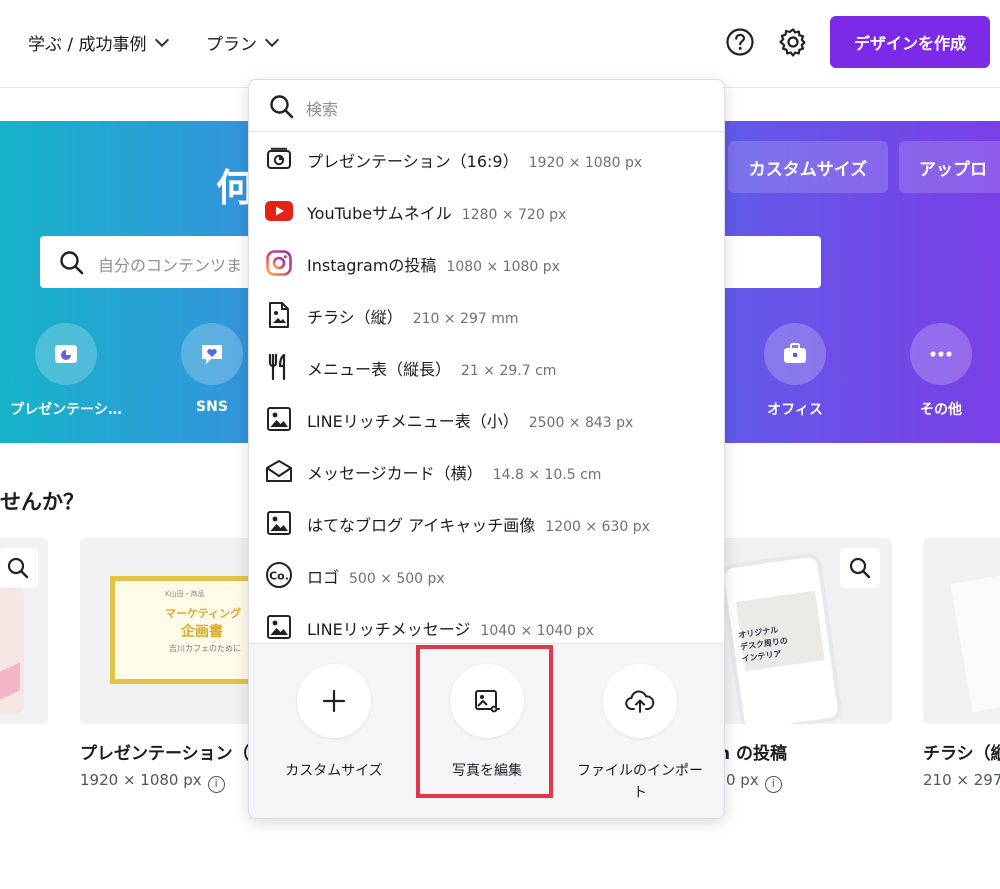  What do you see at coordinates (486, 575) in the screenshot?
I see `list-item-logo: Co. ロゴ 500 × 500 px` at bounding box center [486, 575].